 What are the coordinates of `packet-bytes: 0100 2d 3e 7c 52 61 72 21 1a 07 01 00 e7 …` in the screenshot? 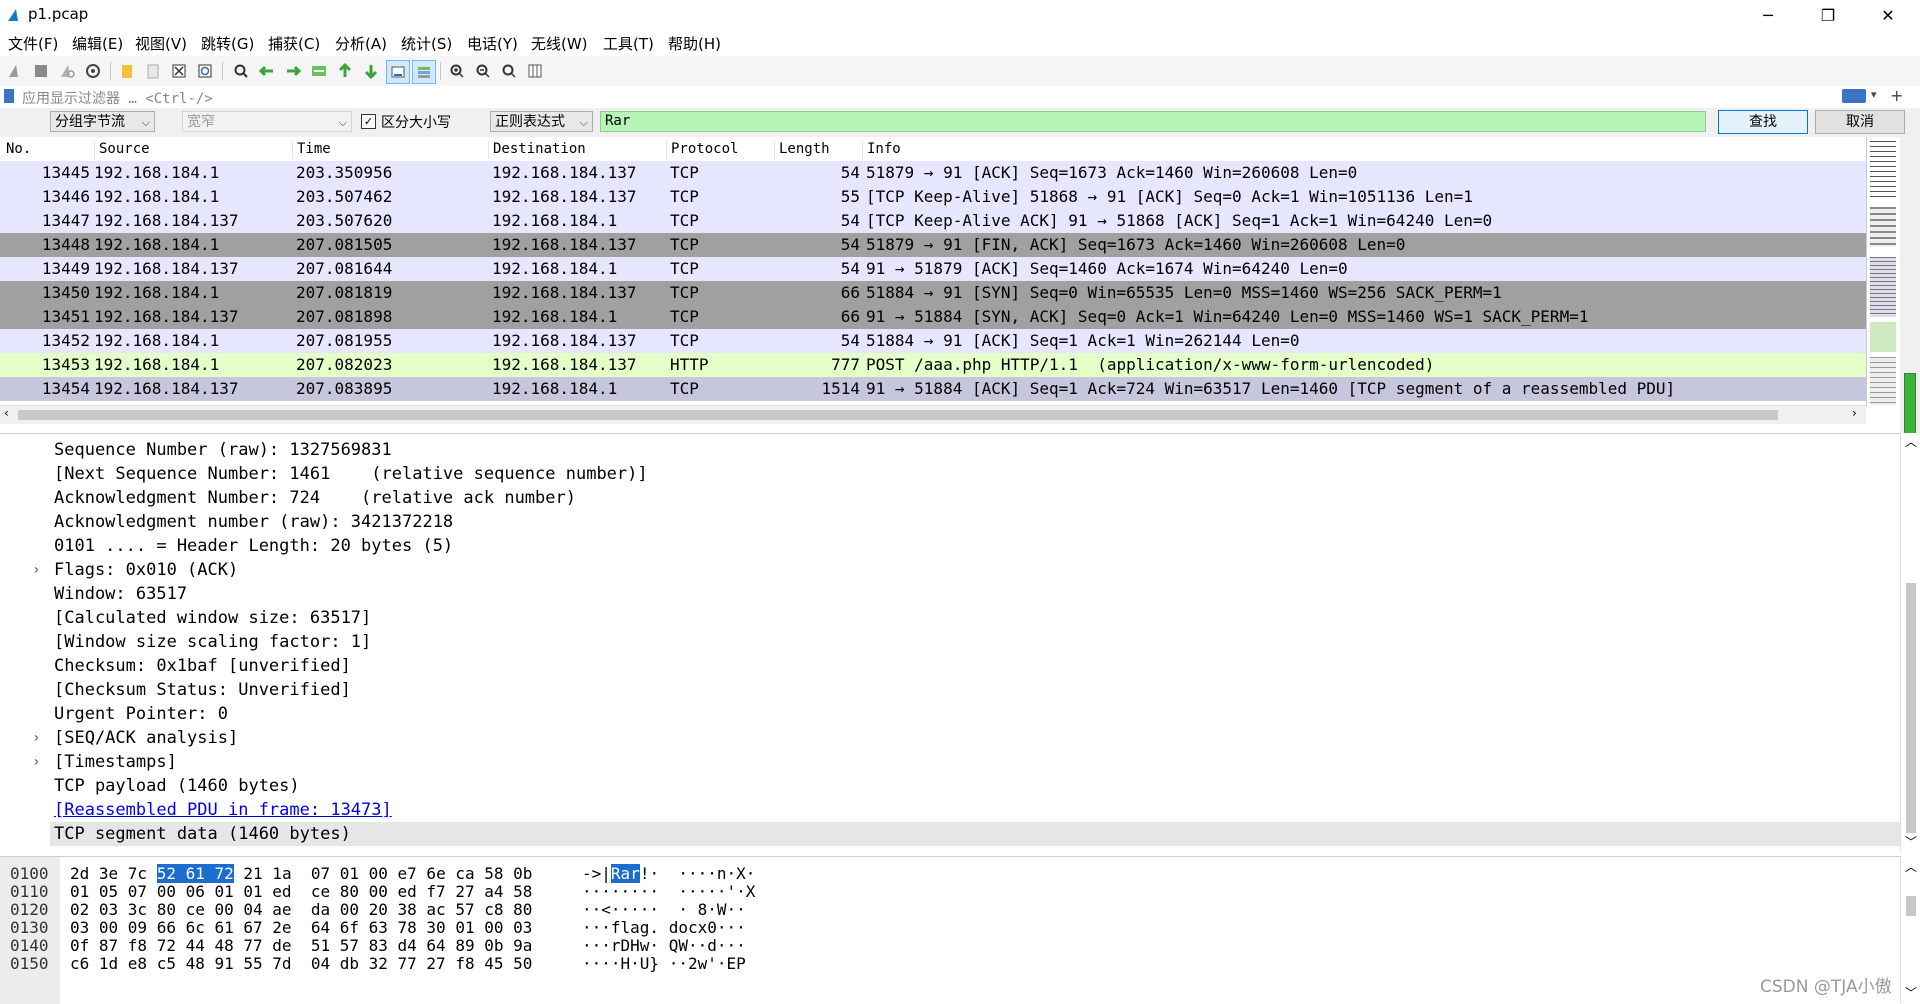 It's located at (950, 930).